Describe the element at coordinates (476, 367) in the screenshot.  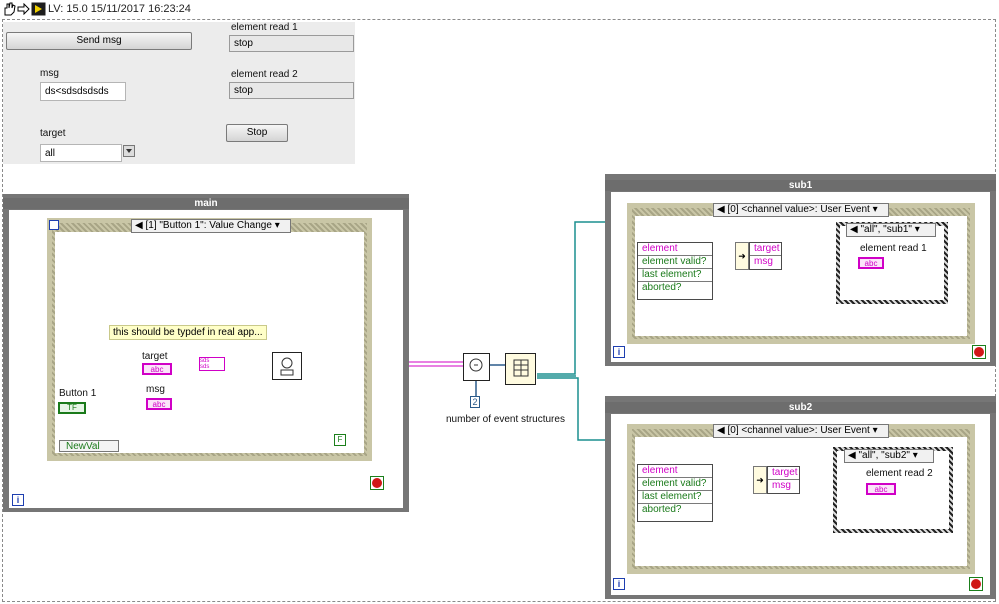
I see `create-channel-icon` at that location.